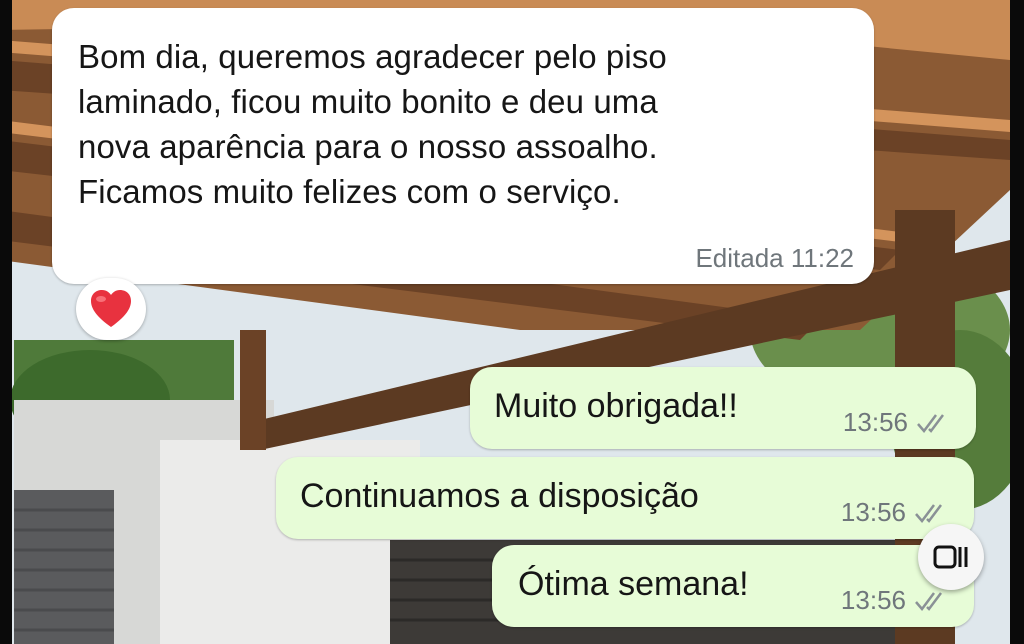  What do you see at coordinates (616, 406) in the screenshot?
I see `outgoing-message-text: Muito obrigada!!` at bounding box center [616, 406].